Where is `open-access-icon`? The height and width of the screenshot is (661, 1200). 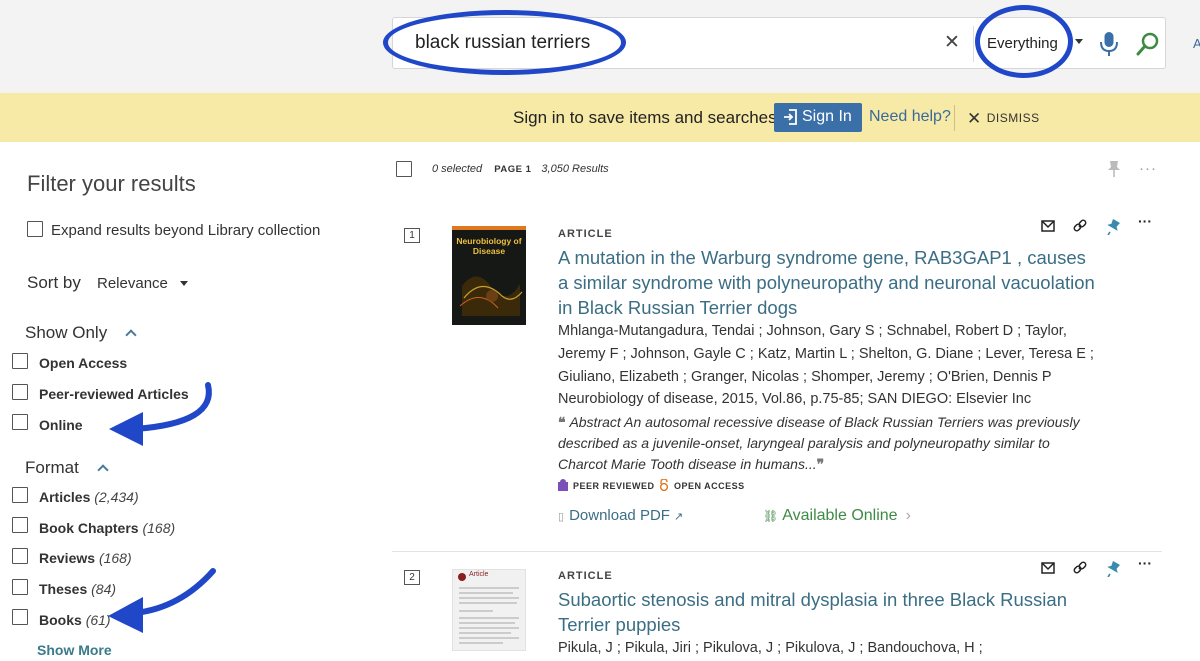
open-access-icon is located at coordinates (664, 485).